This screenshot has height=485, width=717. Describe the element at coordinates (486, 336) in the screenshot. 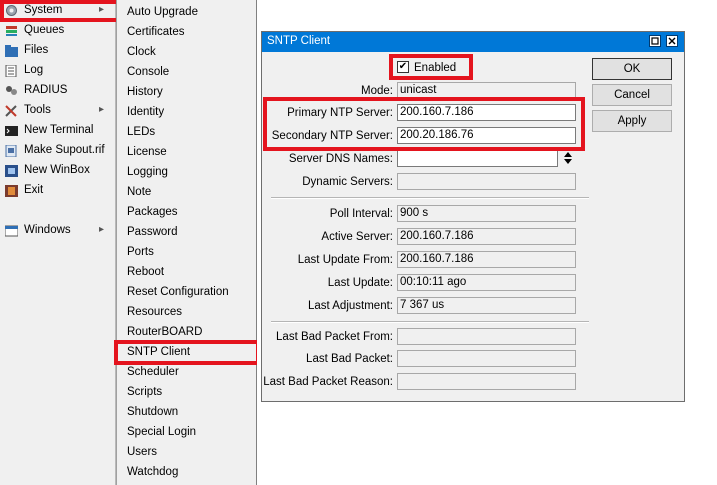

I see `last-bad-packet-from-field` at that location.